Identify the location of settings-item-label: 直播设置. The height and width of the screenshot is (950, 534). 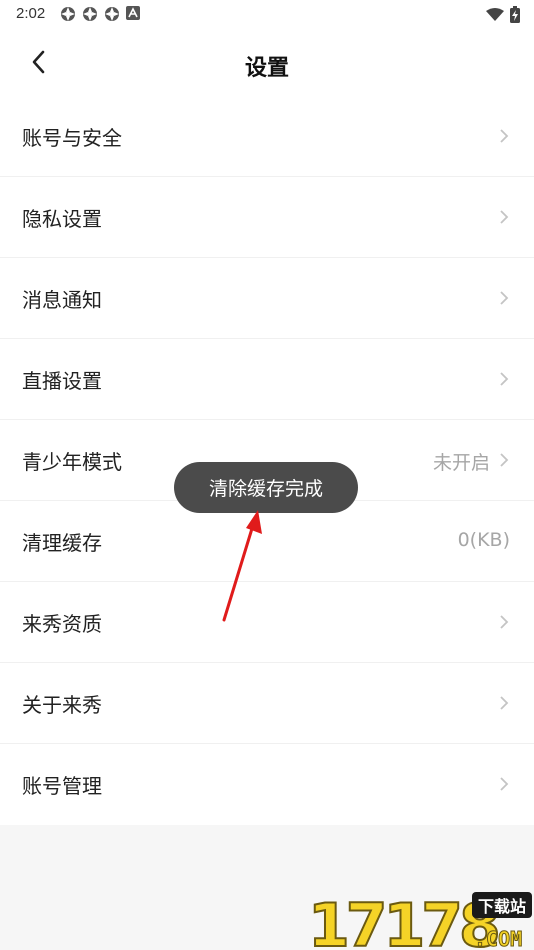
(62, 381).